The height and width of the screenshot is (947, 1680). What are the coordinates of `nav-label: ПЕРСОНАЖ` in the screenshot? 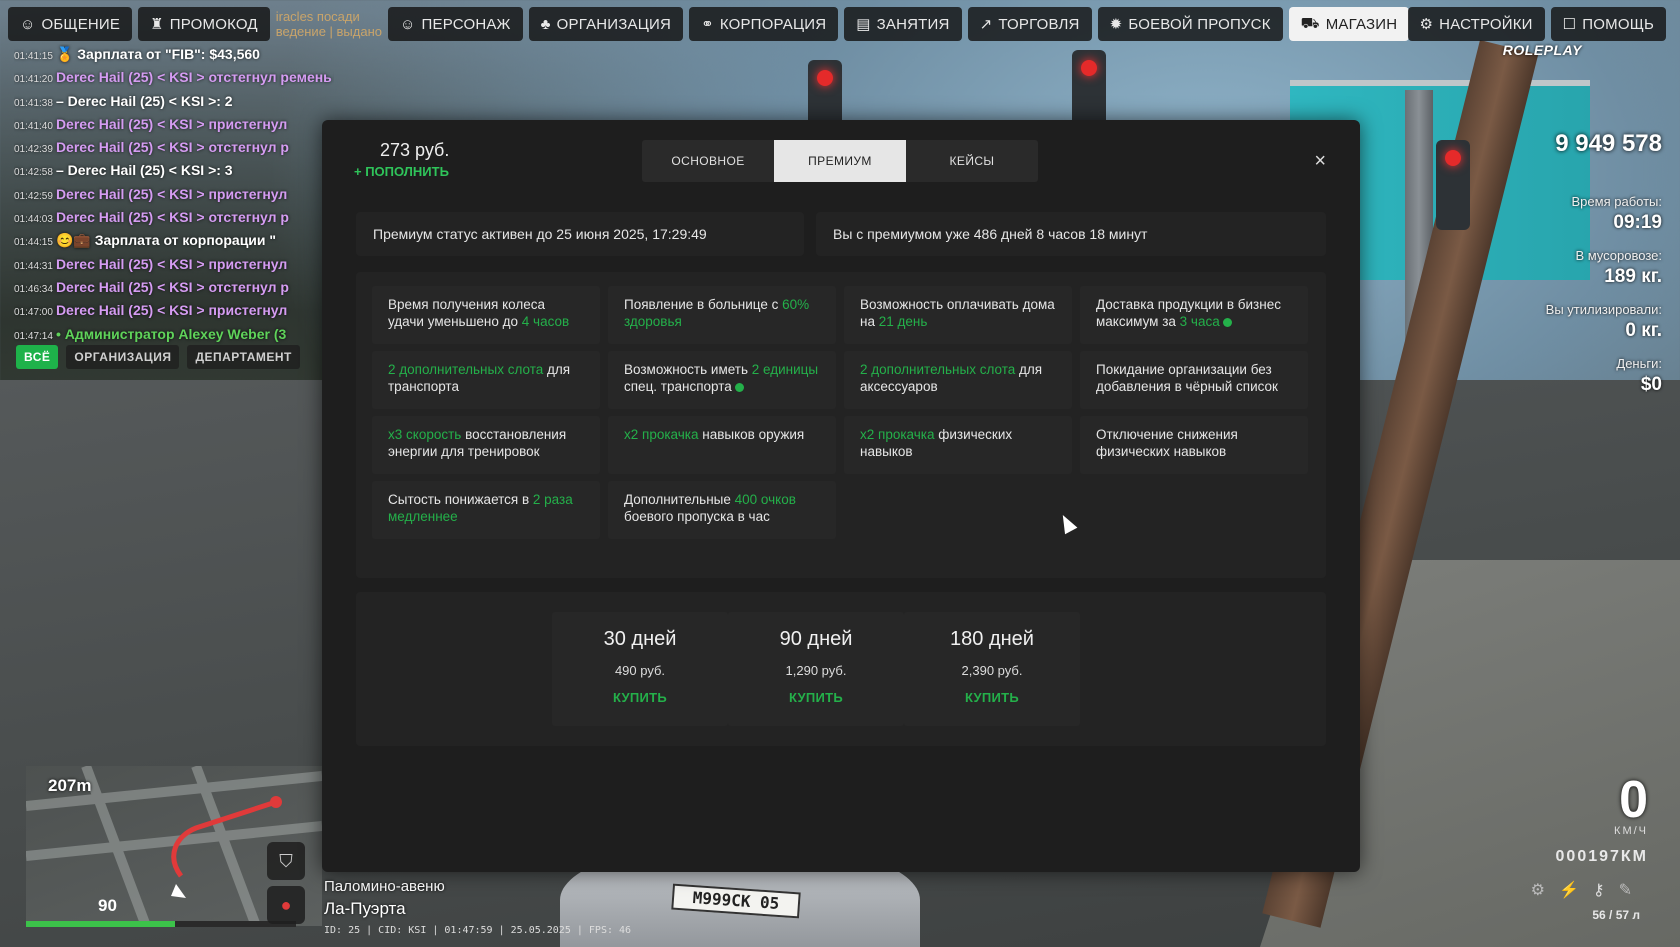 It's located at (466, 24).